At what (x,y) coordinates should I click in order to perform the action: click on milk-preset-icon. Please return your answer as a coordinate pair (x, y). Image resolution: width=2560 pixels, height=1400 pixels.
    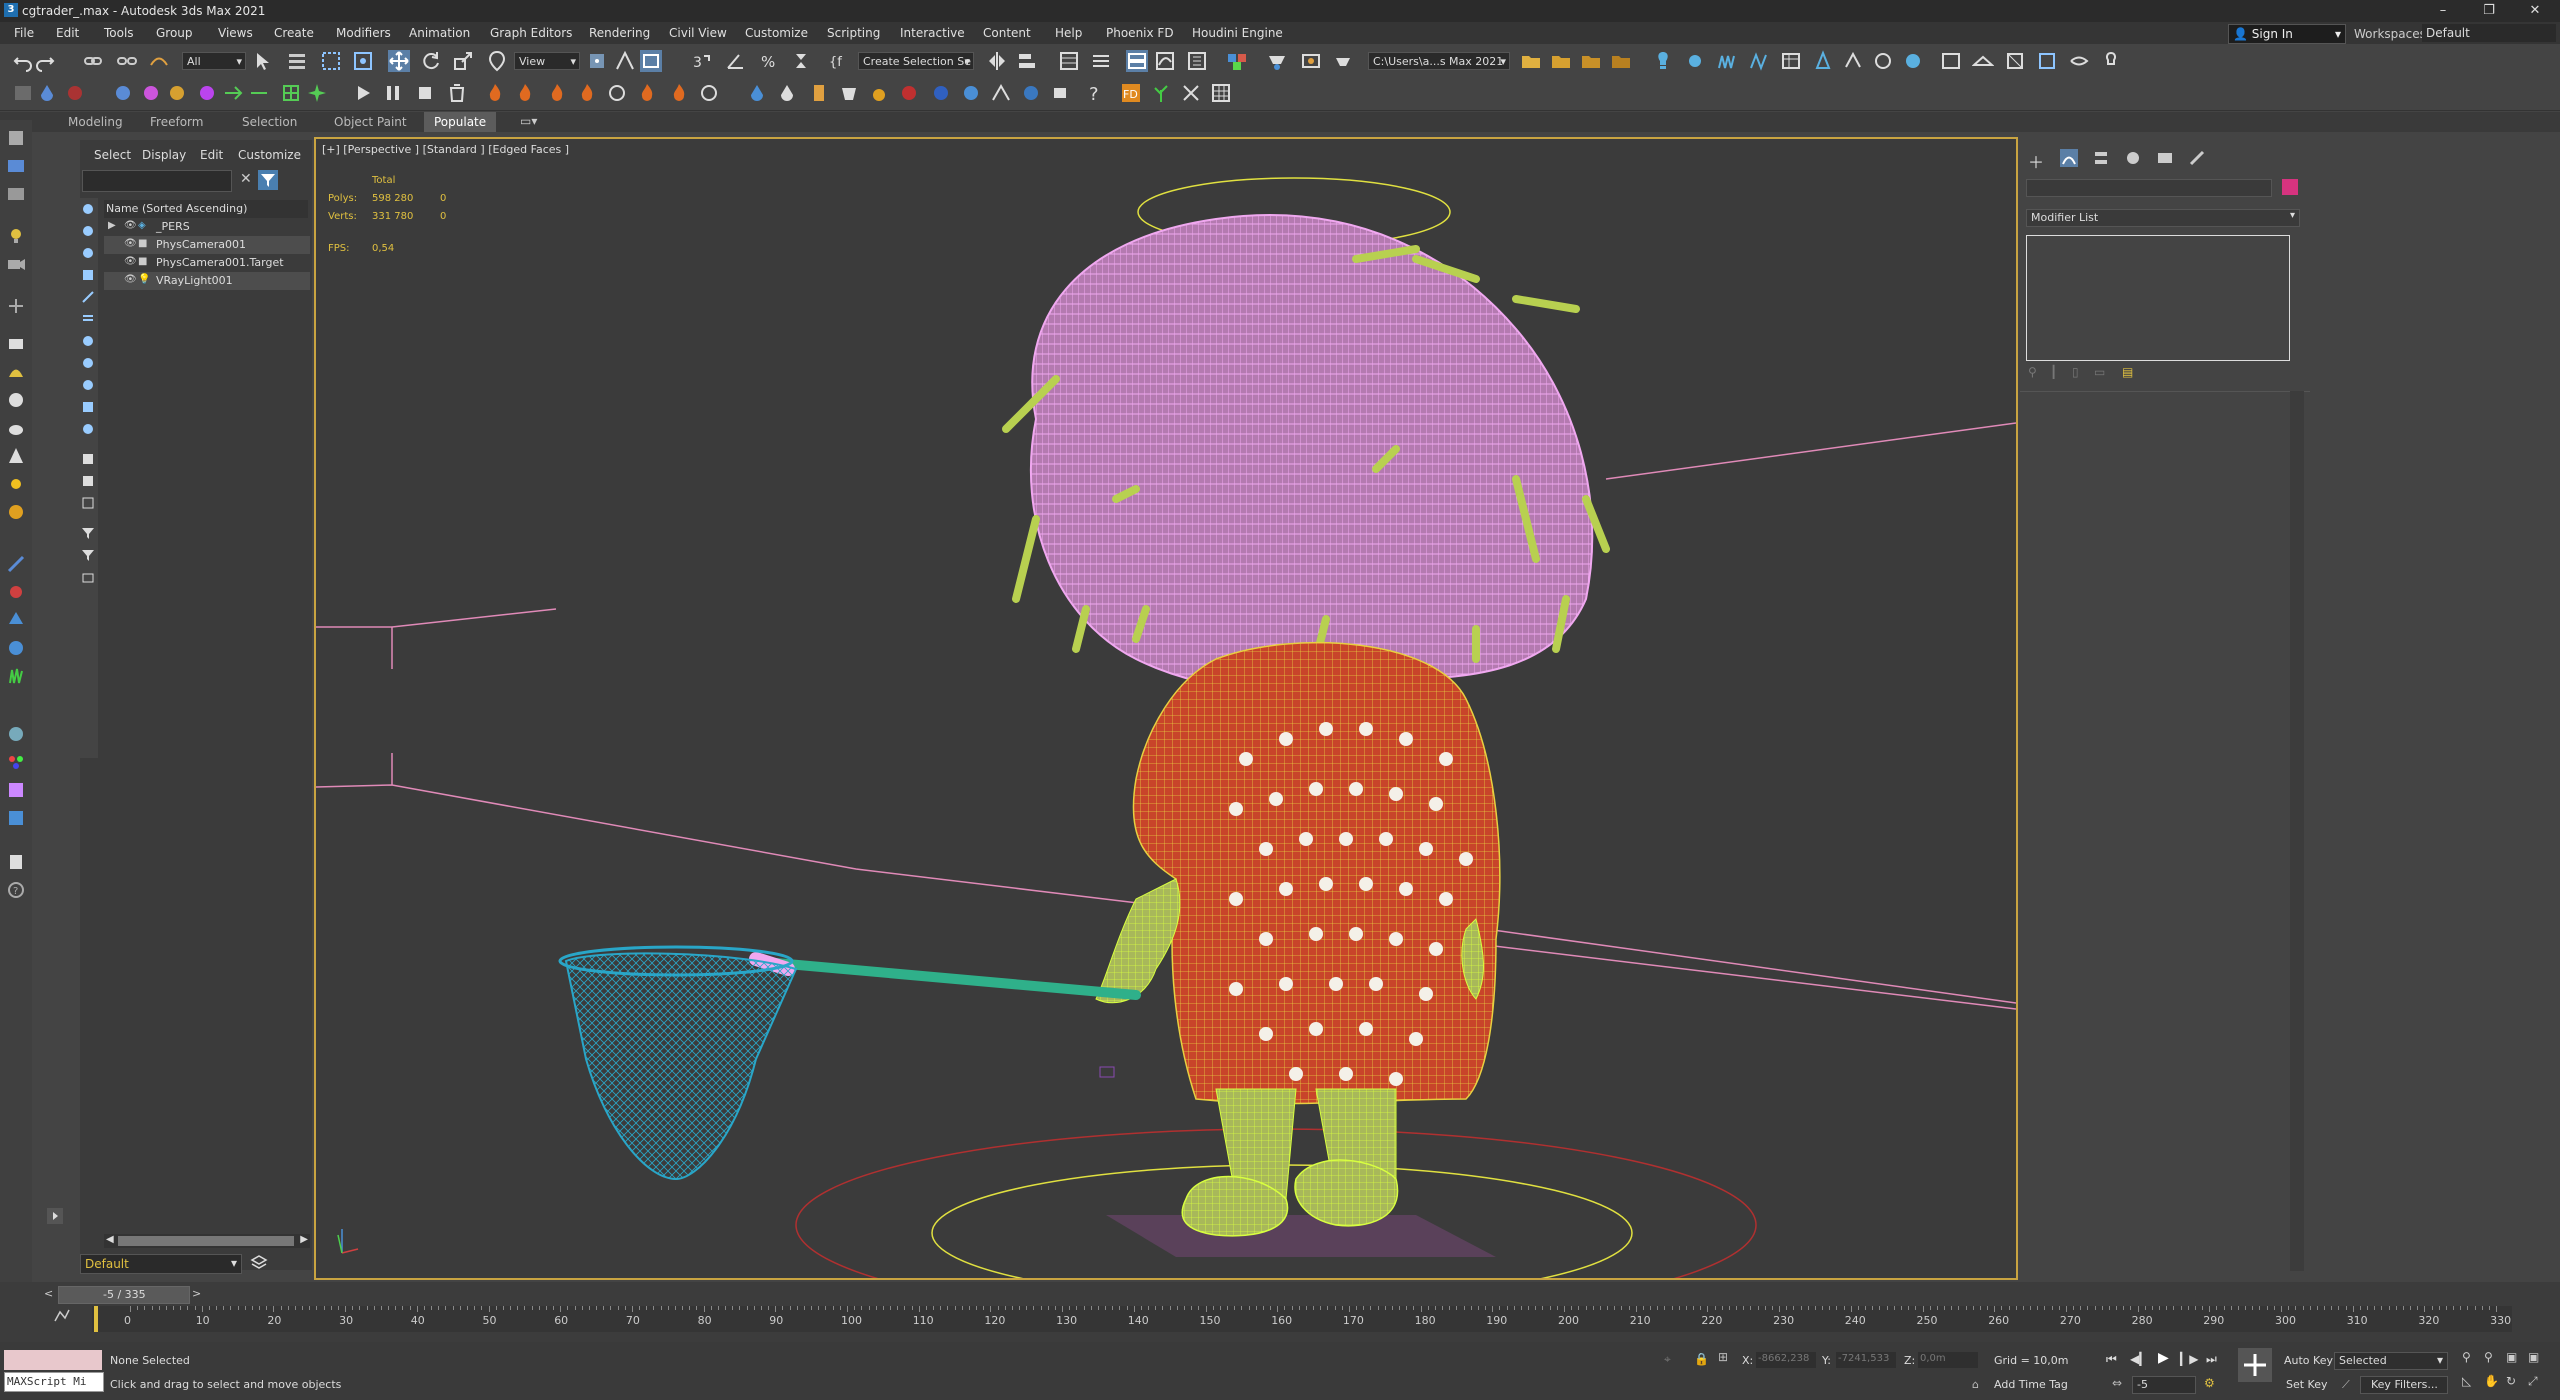
    Looking at the image, I should click on (819, 93).